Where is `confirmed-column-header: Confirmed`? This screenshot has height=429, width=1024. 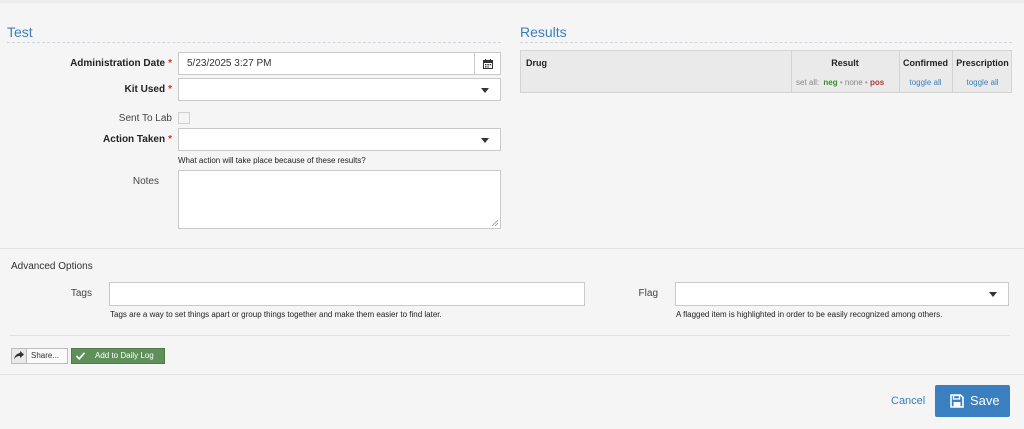 confirmed-column-header: Confirmed is located at coordinates (925, 63).